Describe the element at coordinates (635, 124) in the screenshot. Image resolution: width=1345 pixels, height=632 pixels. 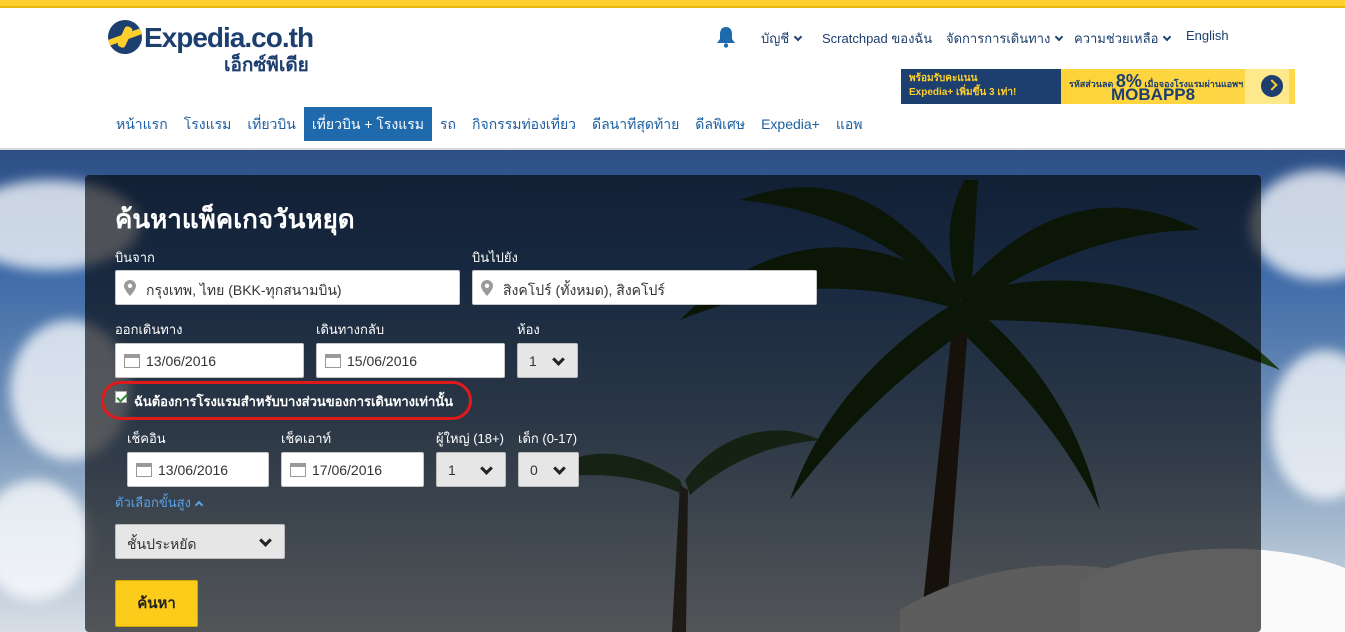
I see `main-nav-item-6: ดีลนาทีสุดท้าย` at that location.